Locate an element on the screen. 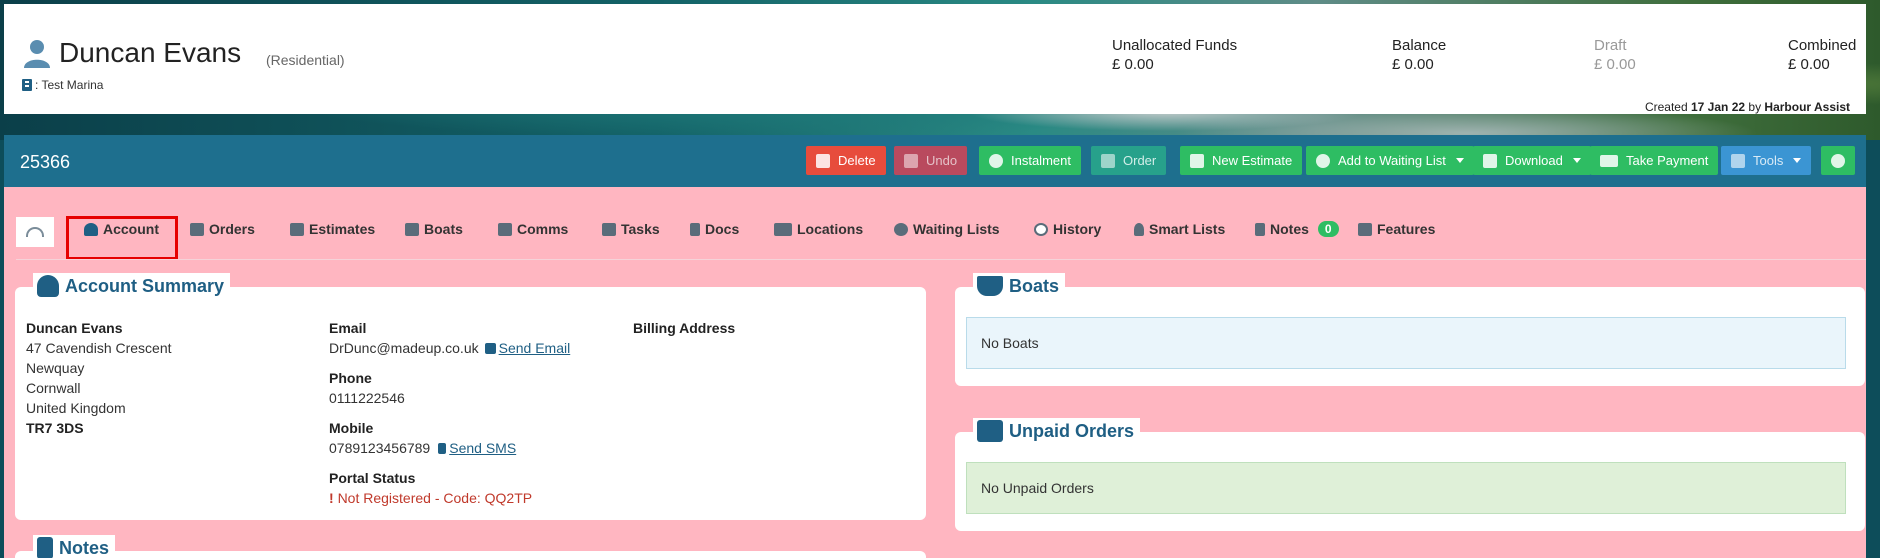  portal-status-row: ! Not Registered - Code: QQ2TP is located at coordinates (430, 498).